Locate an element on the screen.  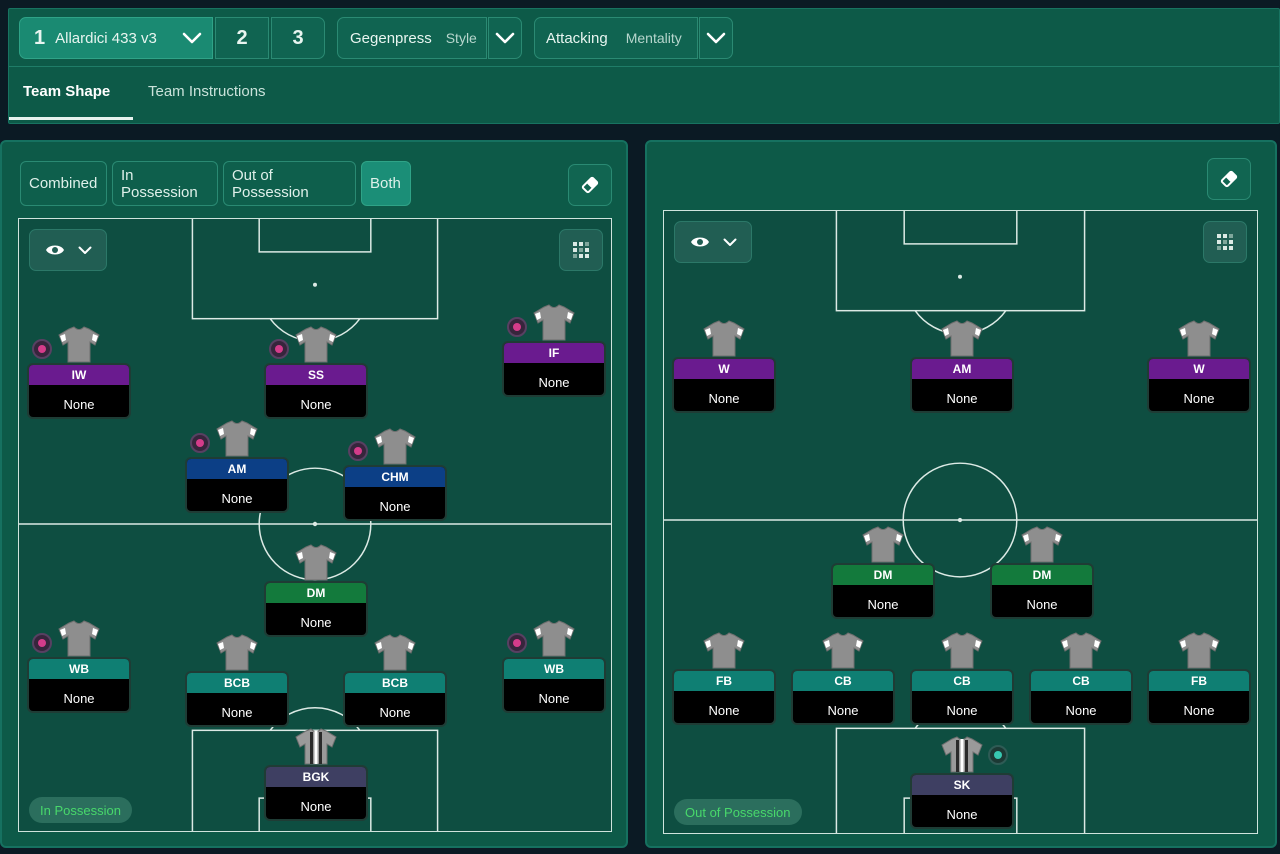
player-role: AM is located at coordinates (962, 369).